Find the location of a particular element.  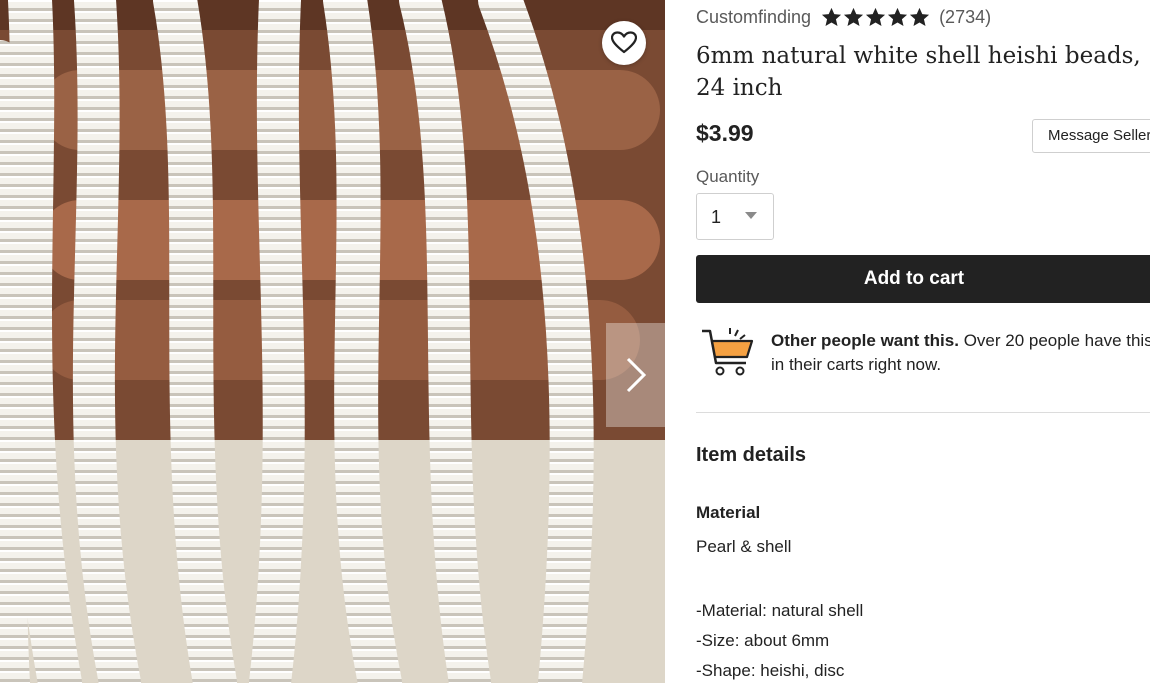

quantity-select: 1 is located at coordinates (735, 216).